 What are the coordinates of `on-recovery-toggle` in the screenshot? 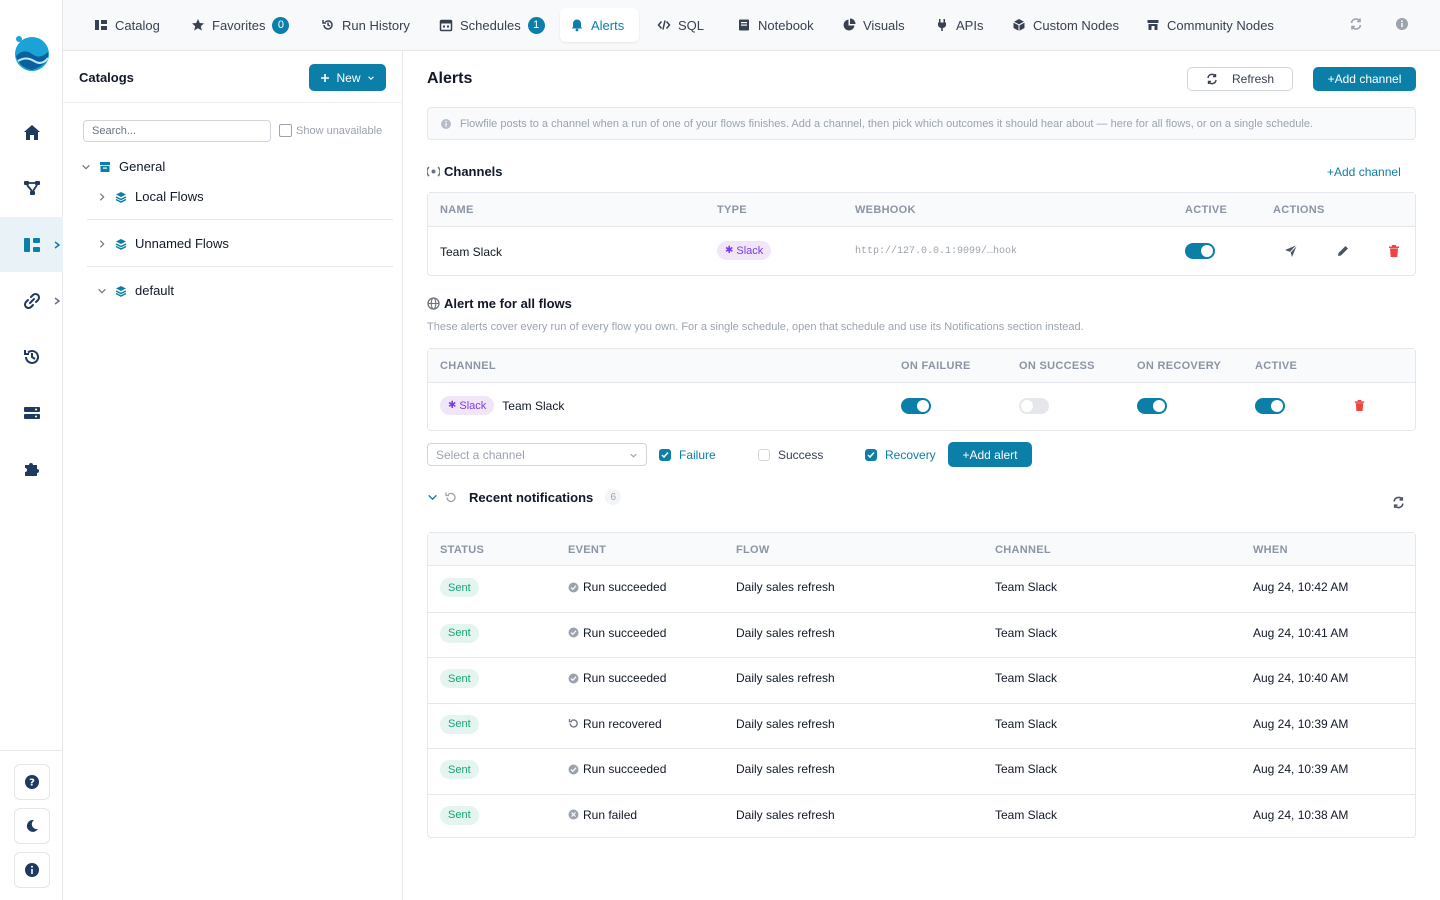 It's located at (1152, 406).